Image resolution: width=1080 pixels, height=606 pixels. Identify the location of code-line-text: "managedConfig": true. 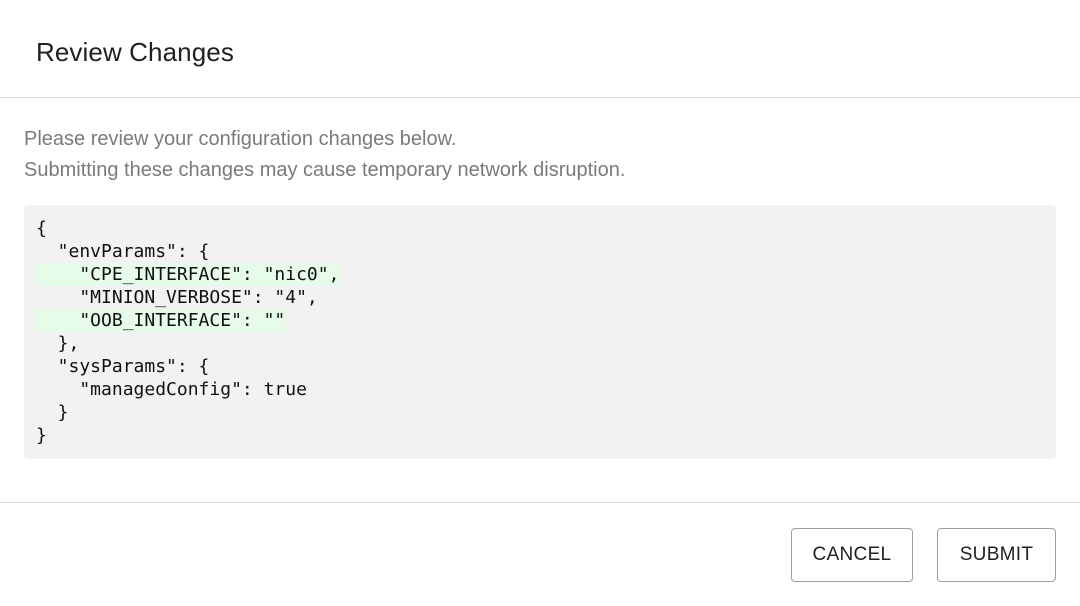
(171, 389).